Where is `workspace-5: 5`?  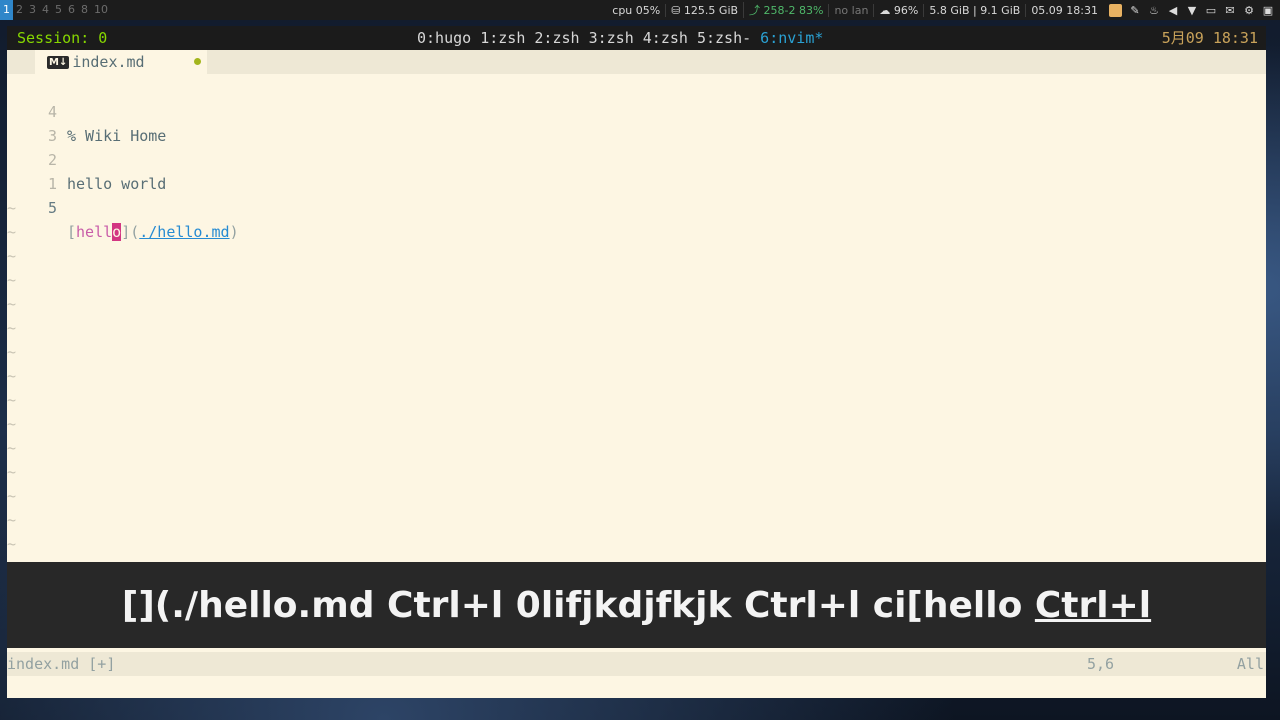 workspace-5: 5 is located at coordinates (58, 10).